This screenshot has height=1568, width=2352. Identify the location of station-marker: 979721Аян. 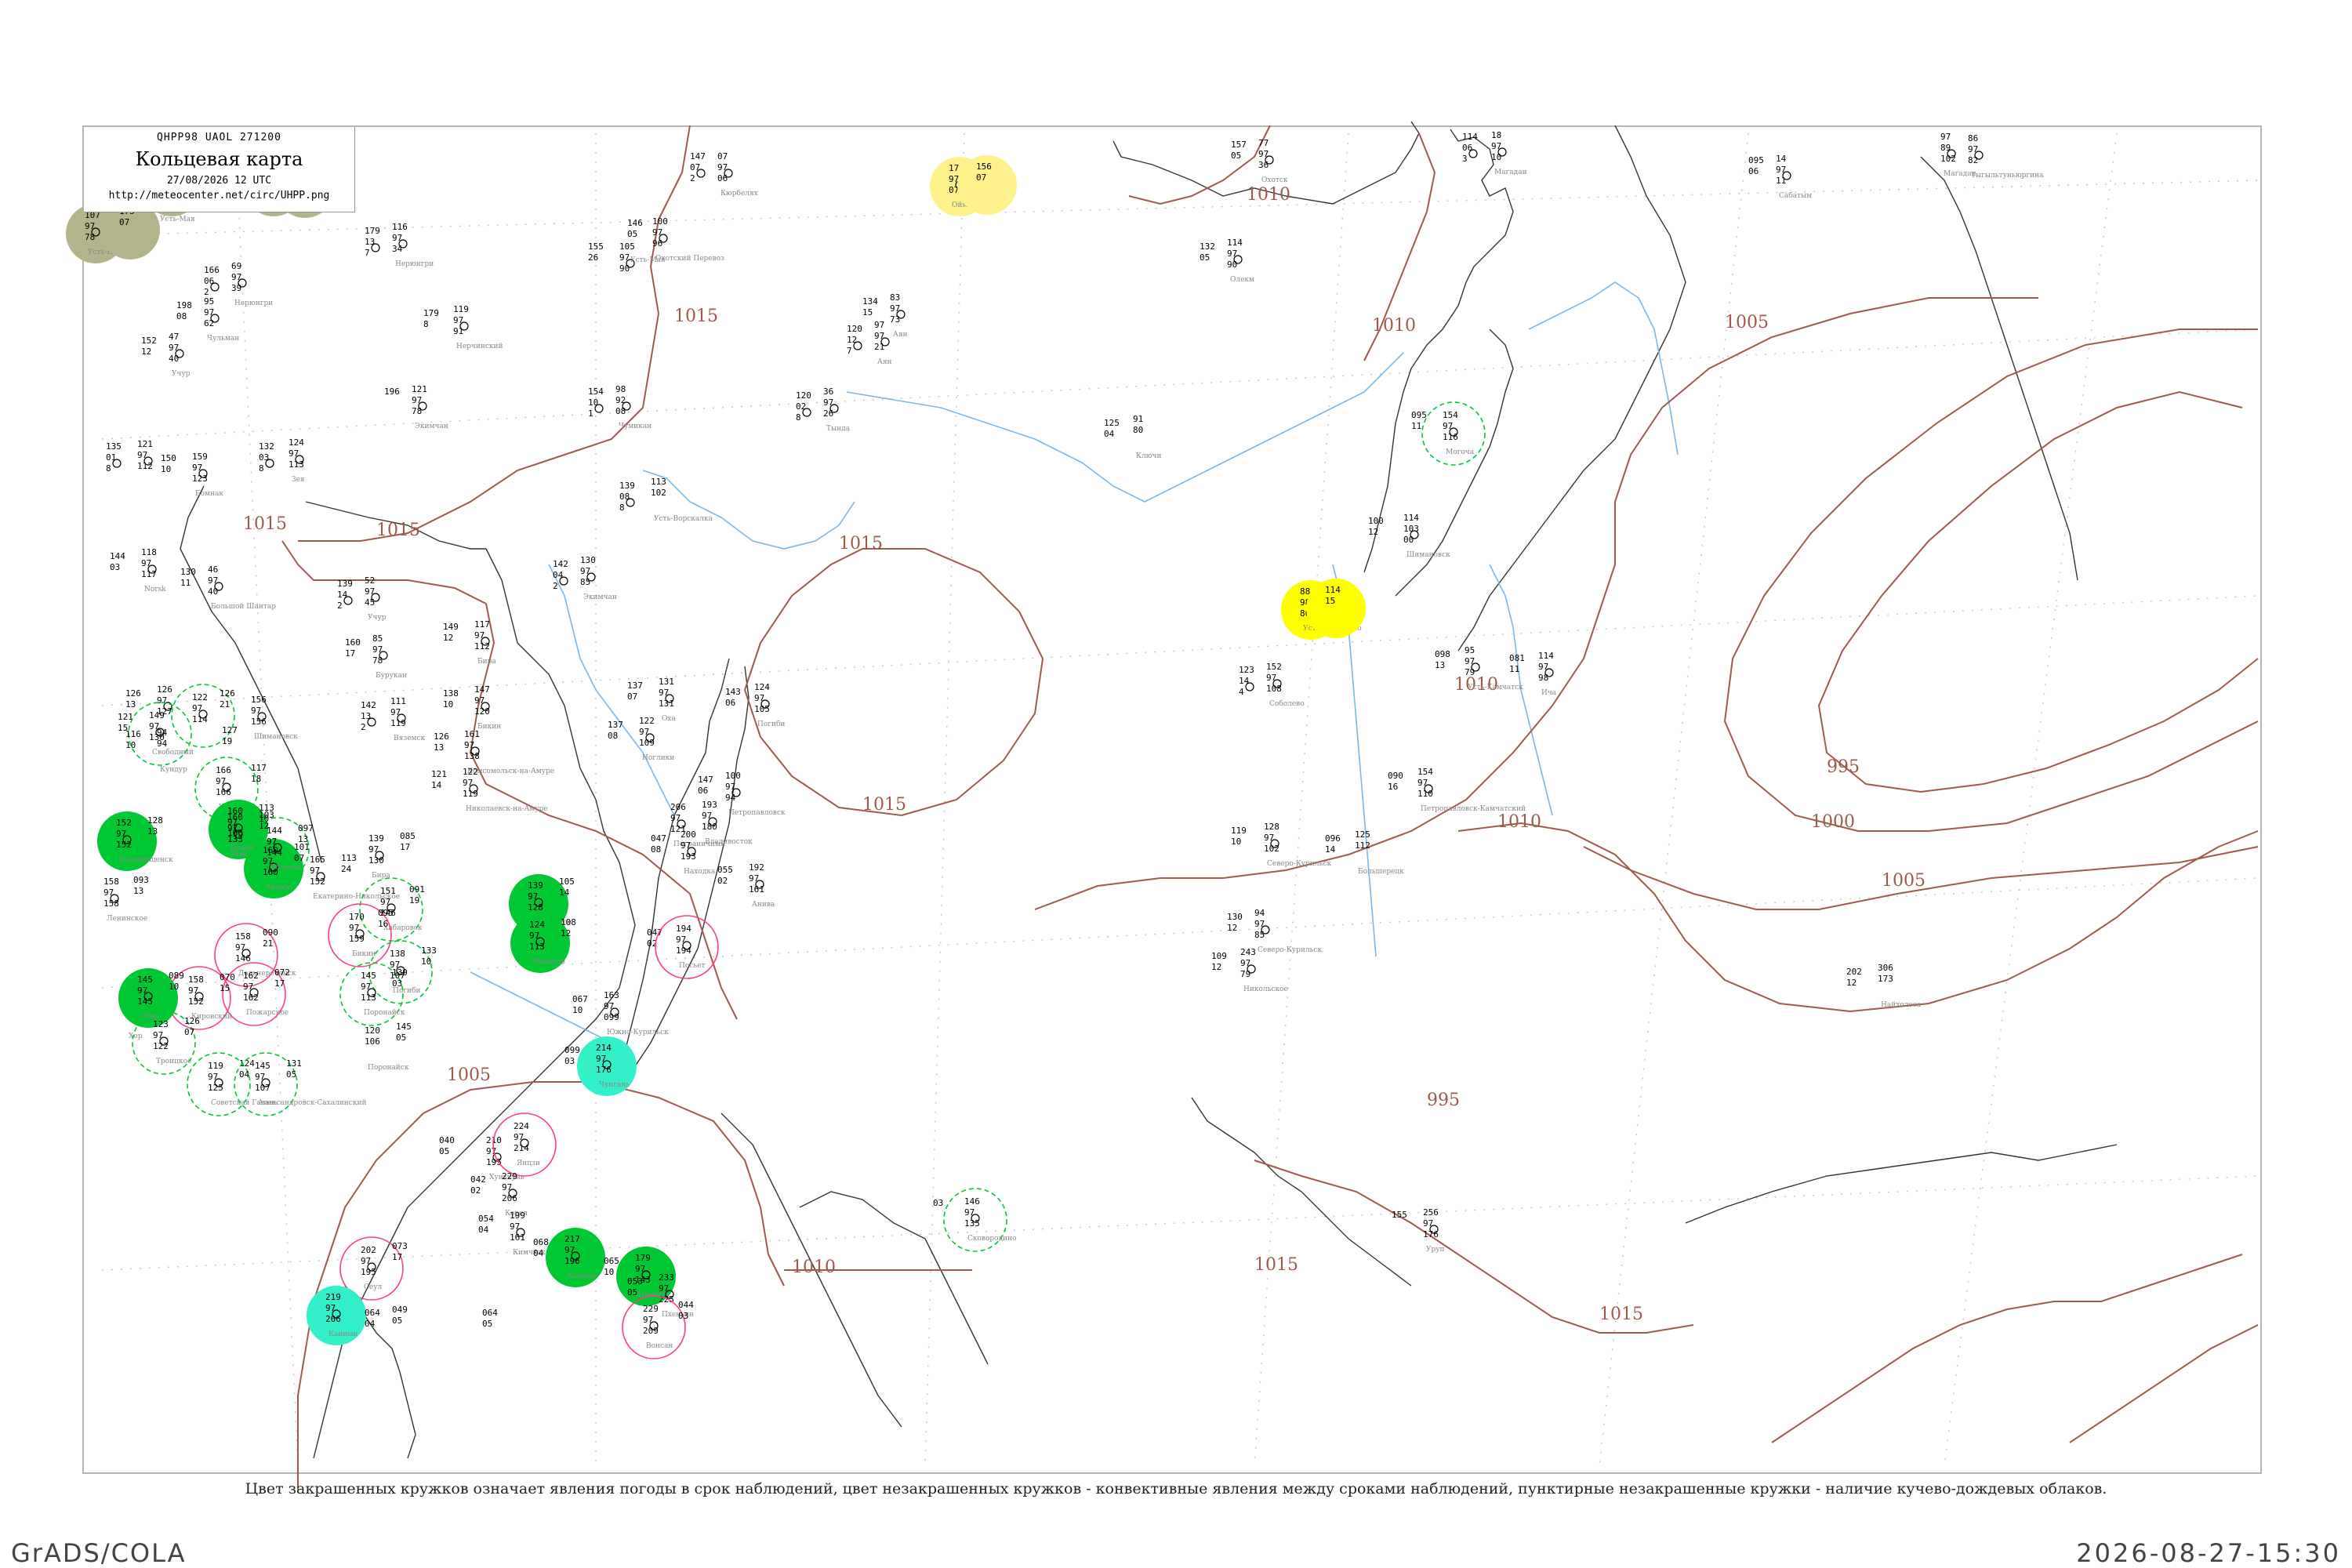
(883, 343).